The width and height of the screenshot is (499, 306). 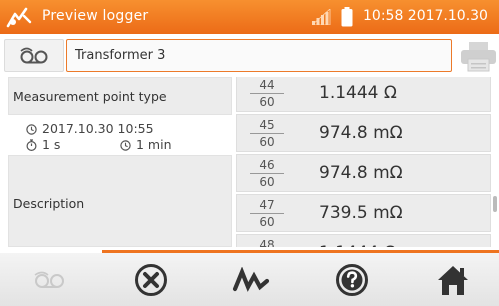 What do you see at coordinates (51, 144) in the screenshot?
I see `interval-value: 1 s` at bounding box center [51, 144].